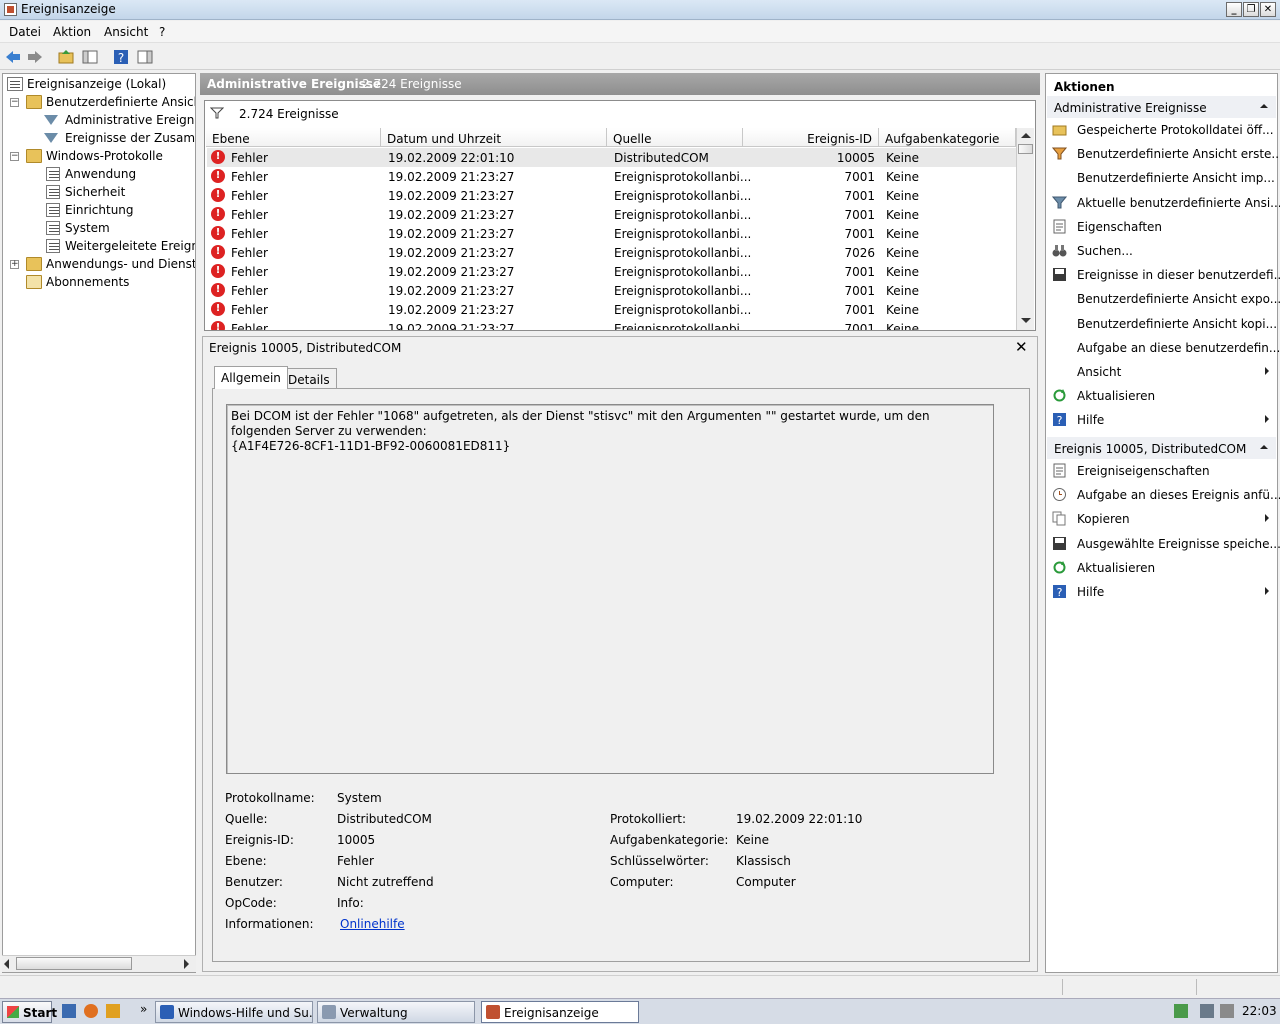 Image resolution: width=1280 pixels, height=1024 pixels. What do you see at coordinates (451, 177) in the screenshot?
I see `row-datetime: 19.02.2009 21:23:27` at bounding box center [451, 177].